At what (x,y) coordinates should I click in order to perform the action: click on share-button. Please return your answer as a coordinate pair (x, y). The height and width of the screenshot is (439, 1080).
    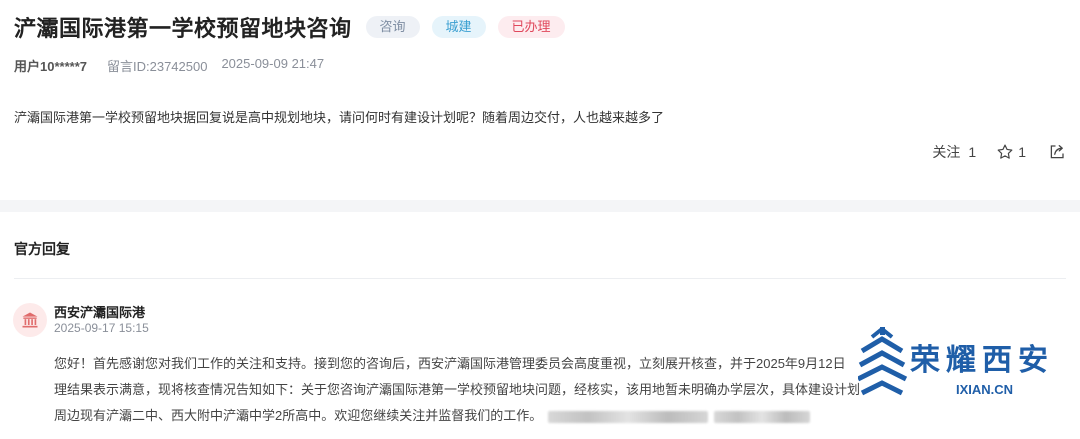
    Looking at the image, I should click on (1057, 152).